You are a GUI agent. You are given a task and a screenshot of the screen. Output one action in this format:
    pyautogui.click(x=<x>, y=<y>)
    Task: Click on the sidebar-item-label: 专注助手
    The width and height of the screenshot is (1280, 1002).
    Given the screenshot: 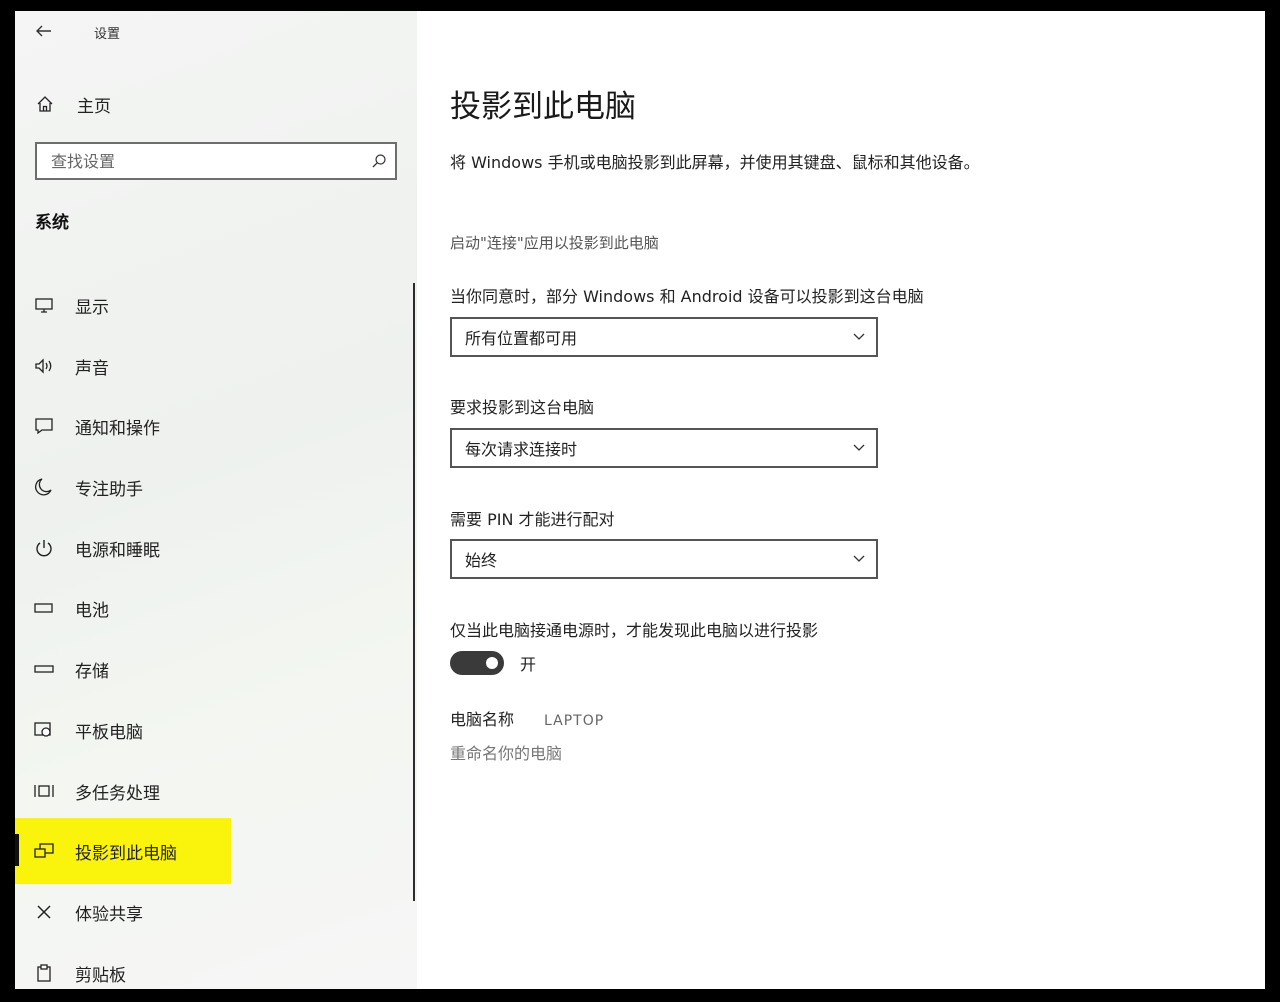 What is the action you would take?
    pyautogui.click(x=109, y=489)
    